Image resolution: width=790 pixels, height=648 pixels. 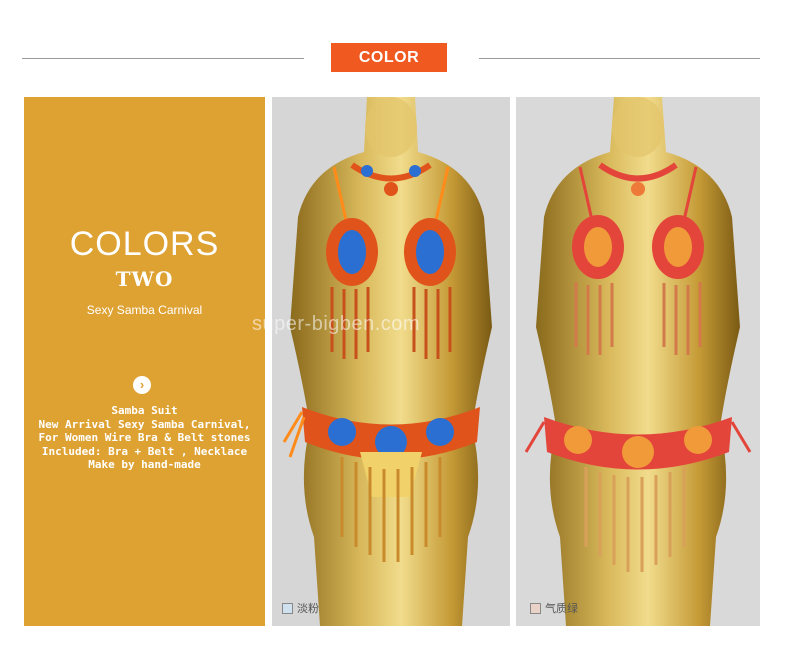 I want to click on divider-right, so click(x=619, y=58).